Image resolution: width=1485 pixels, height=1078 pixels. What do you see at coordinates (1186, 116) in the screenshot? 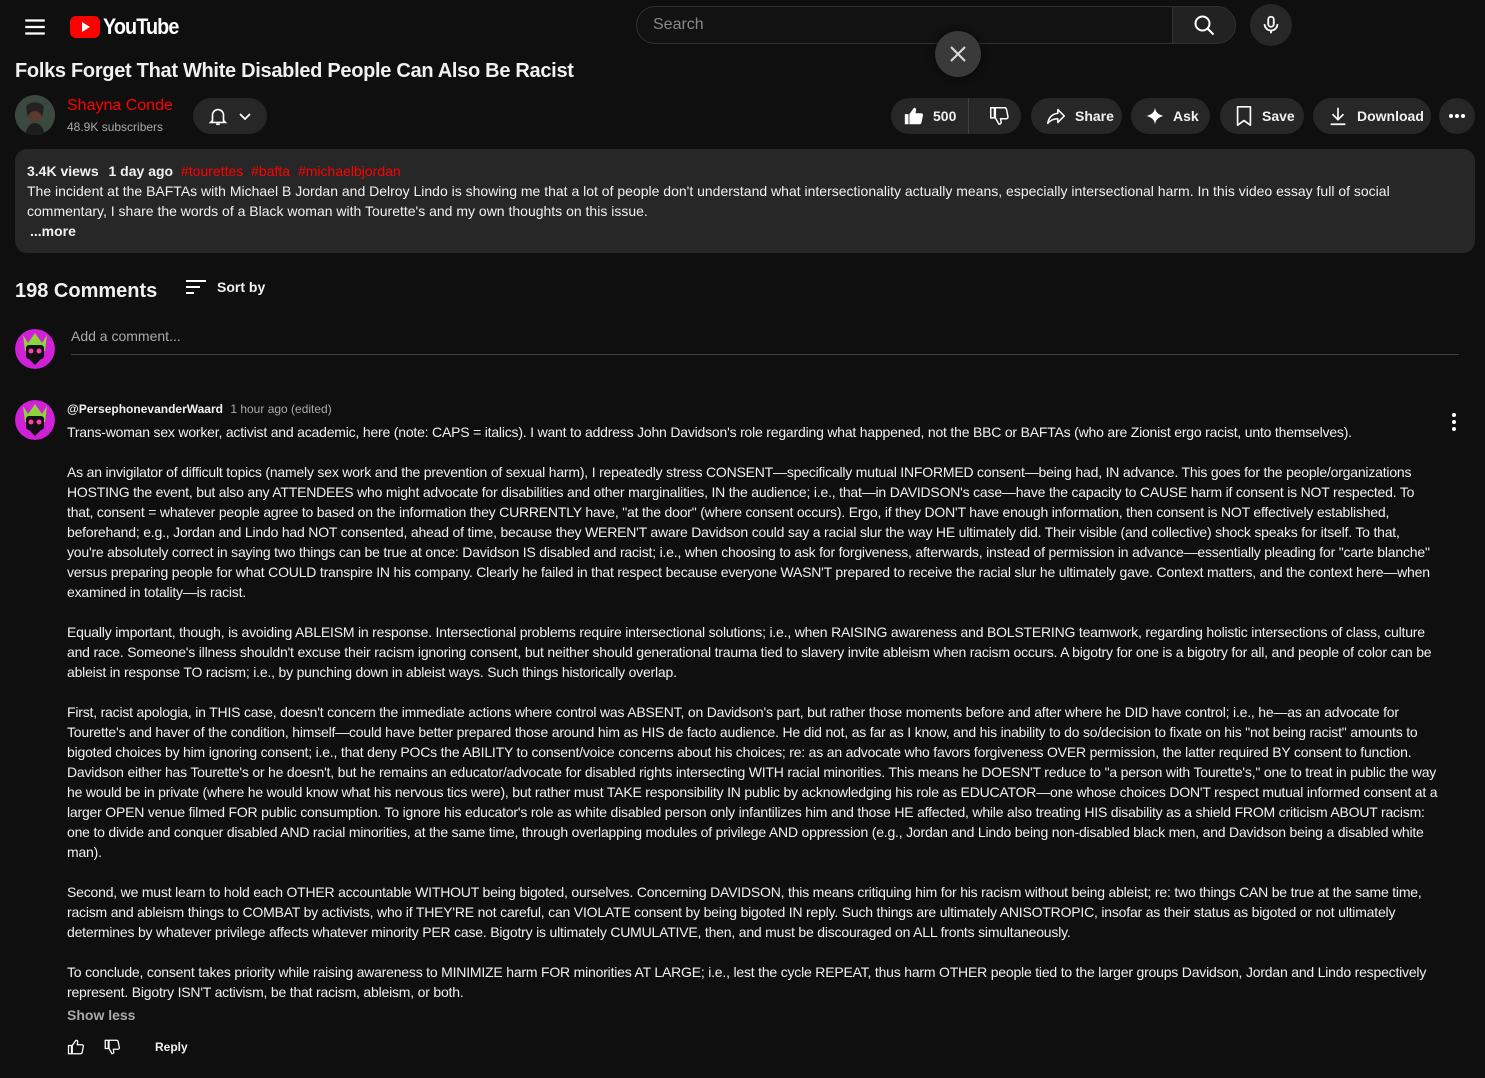
I see `ask-label: Ask` at bounding box center [1186, 116].